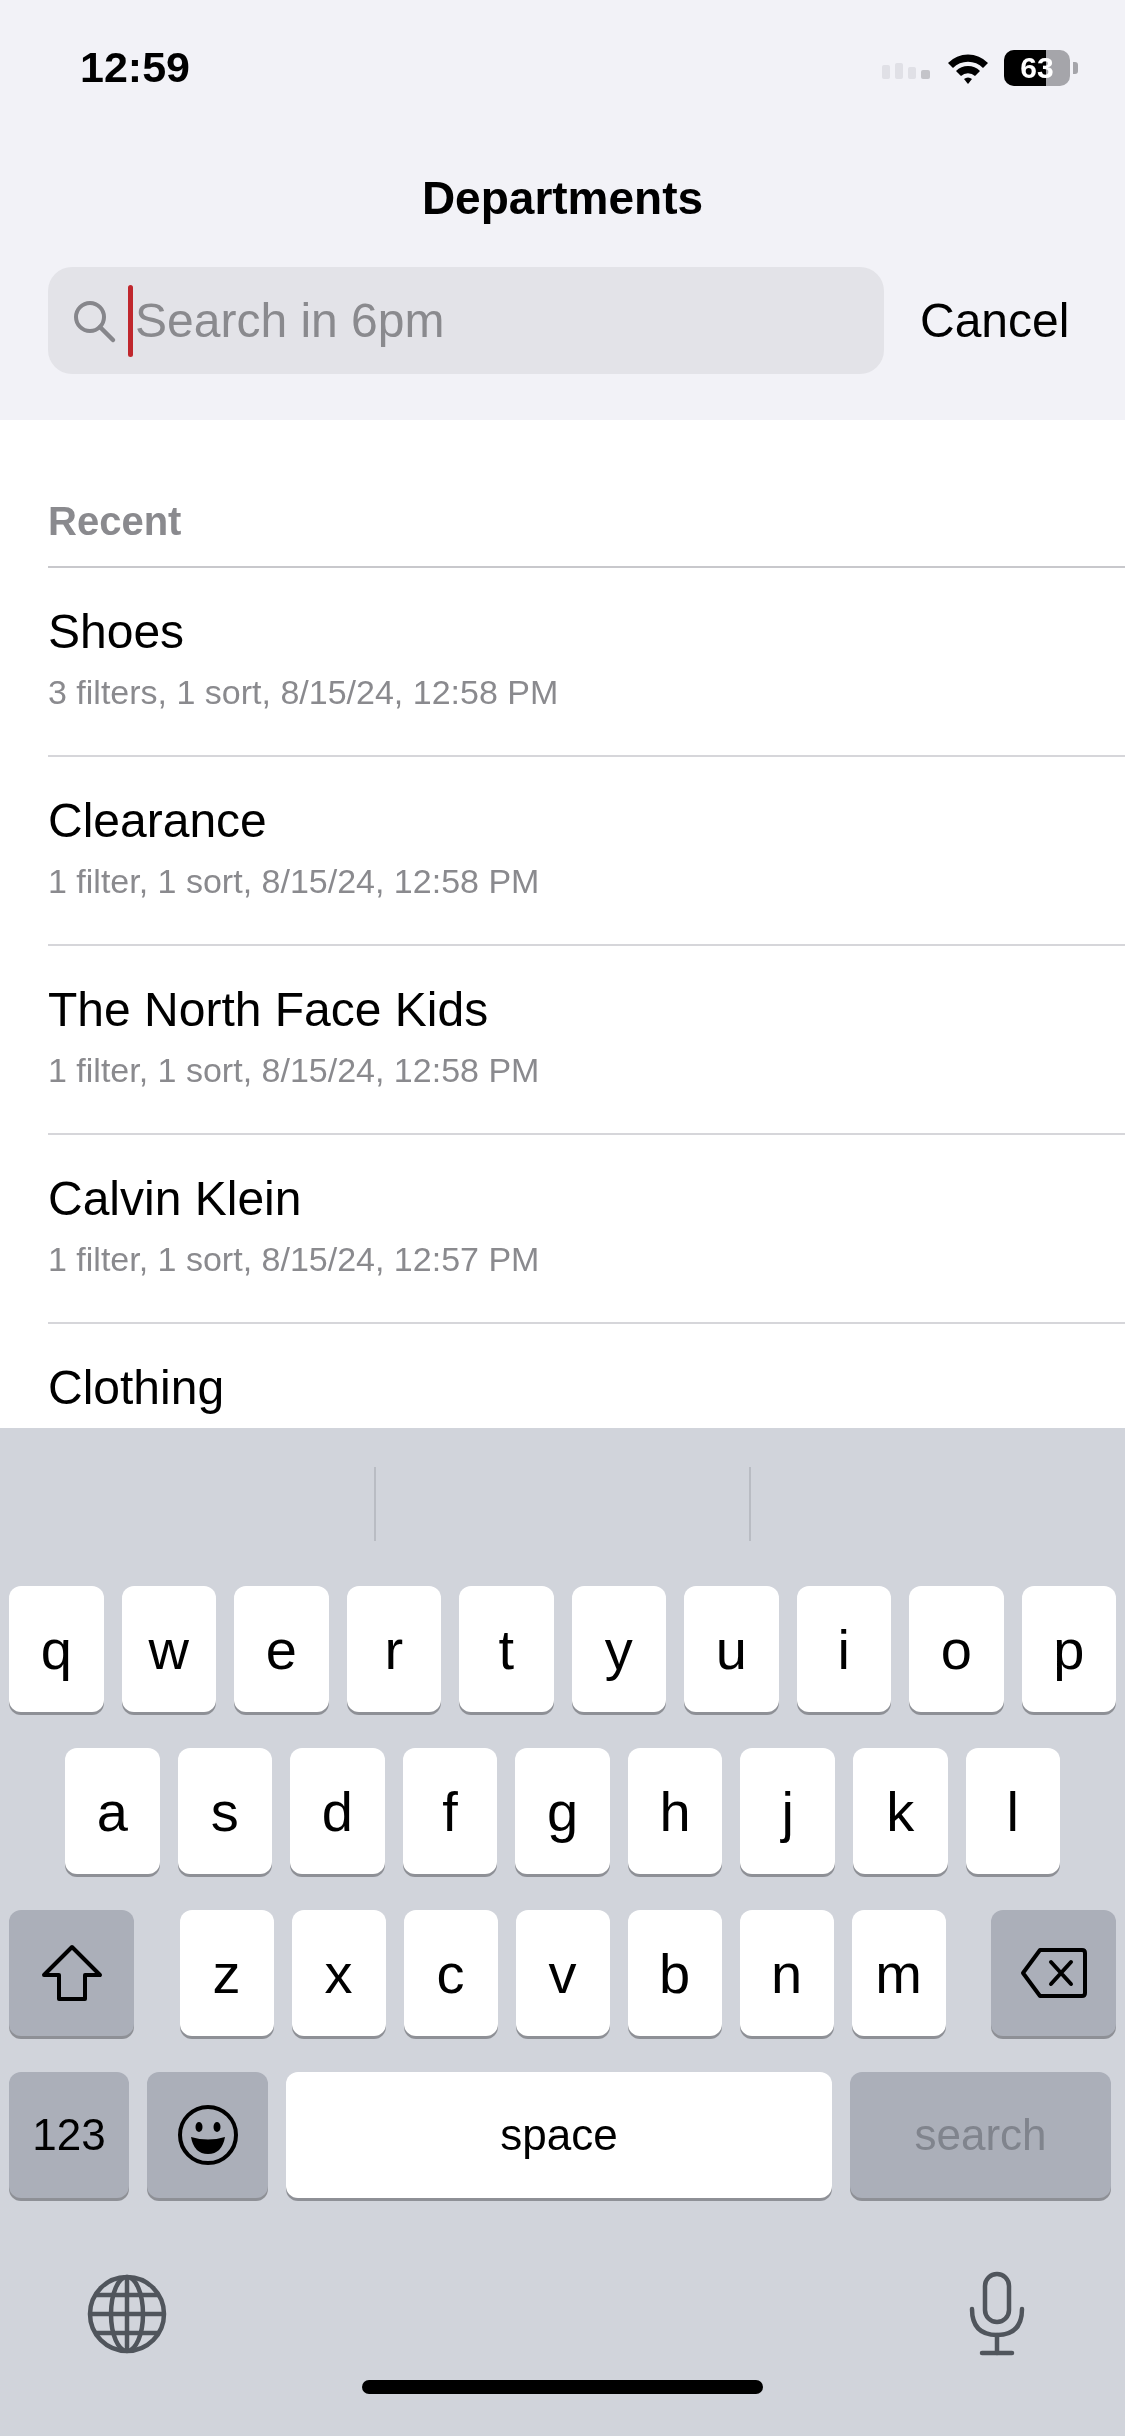  Describe the element at coordinates (509, 320) in the screenshot. I see `search-field: Search in 6pm` at that location.